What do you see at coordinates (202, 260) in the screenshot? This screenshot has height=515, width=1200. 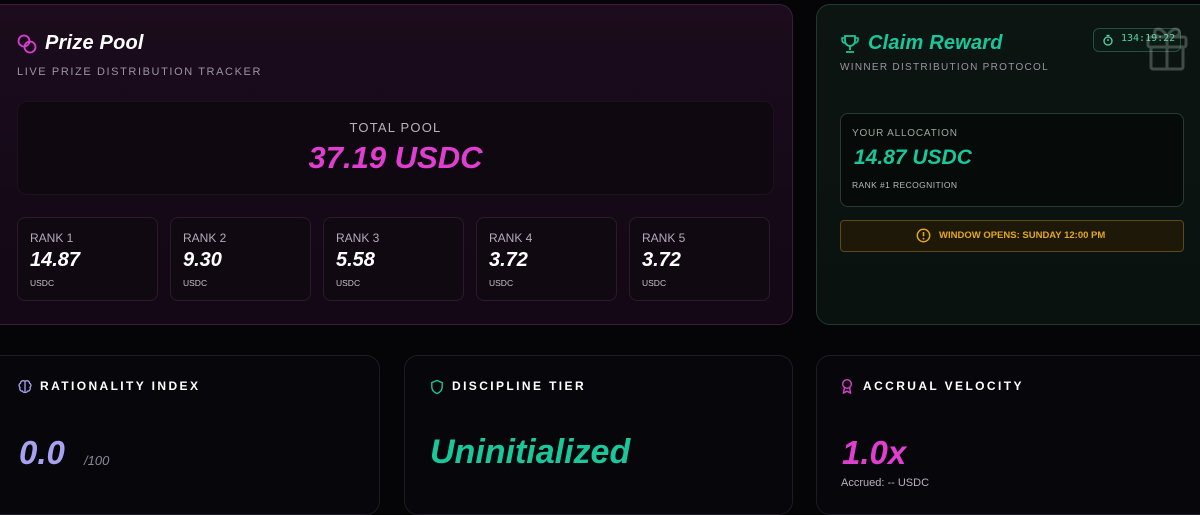 I see `rank-value: 9.30` at bounding box center [202, 260].